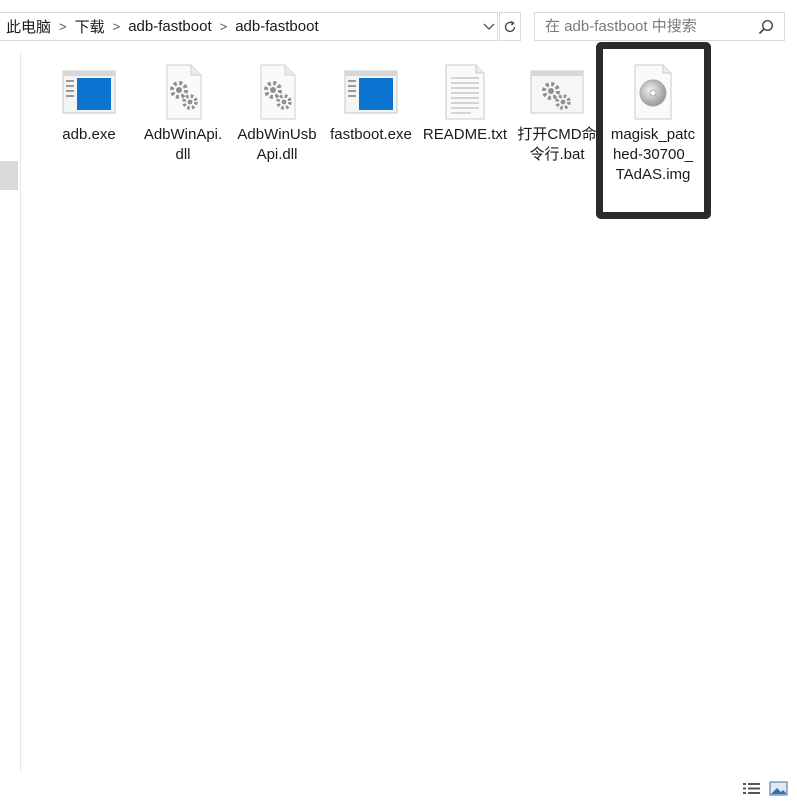 This screenshot has width=797, height=806. I want to click on breadcrumb-downloads: 下载, so click(90, 26).